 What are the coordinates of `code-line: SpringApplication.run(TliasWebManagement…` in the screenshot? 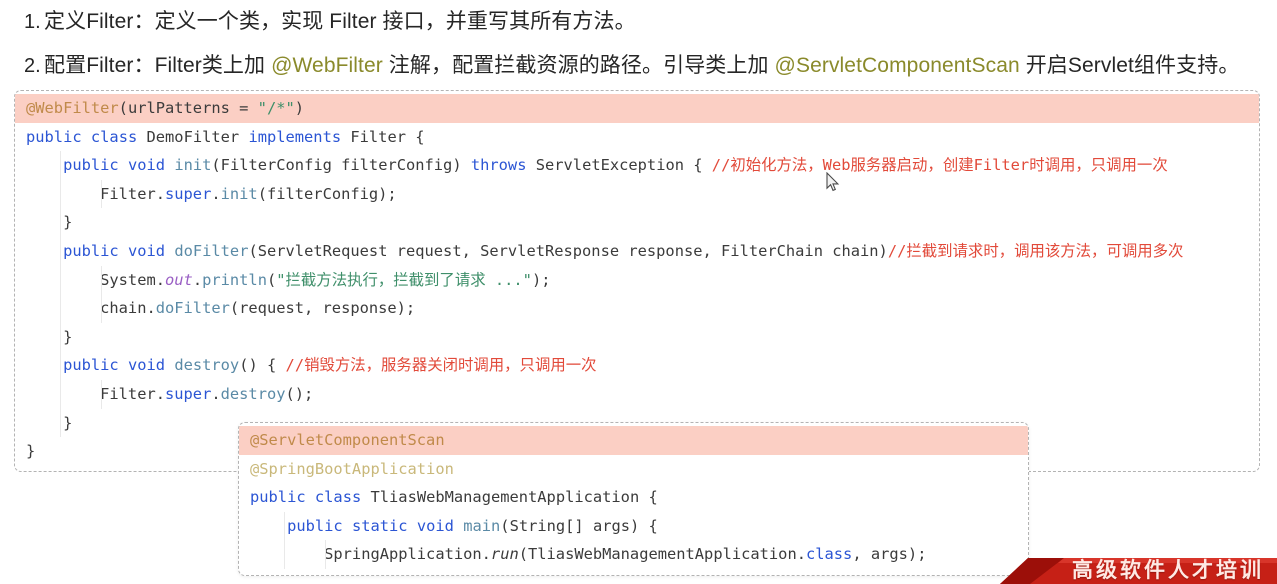 It's located at (633, 554).